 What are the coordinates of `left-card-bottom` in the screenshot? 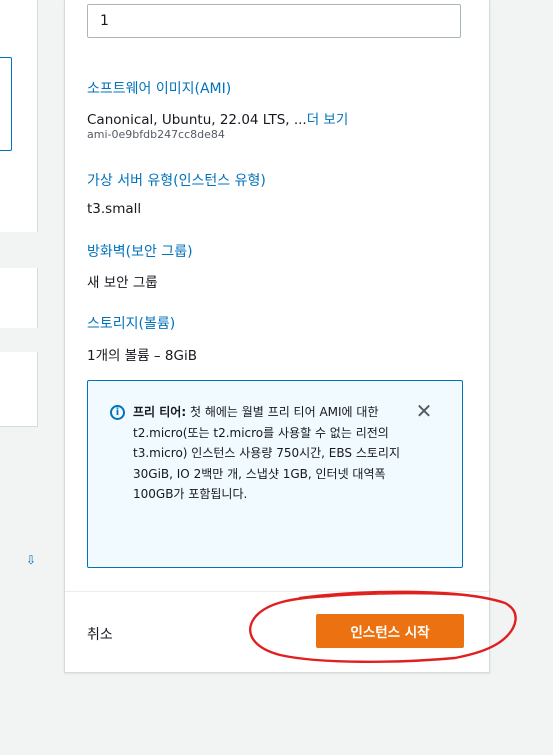 It's located at (19, 389).